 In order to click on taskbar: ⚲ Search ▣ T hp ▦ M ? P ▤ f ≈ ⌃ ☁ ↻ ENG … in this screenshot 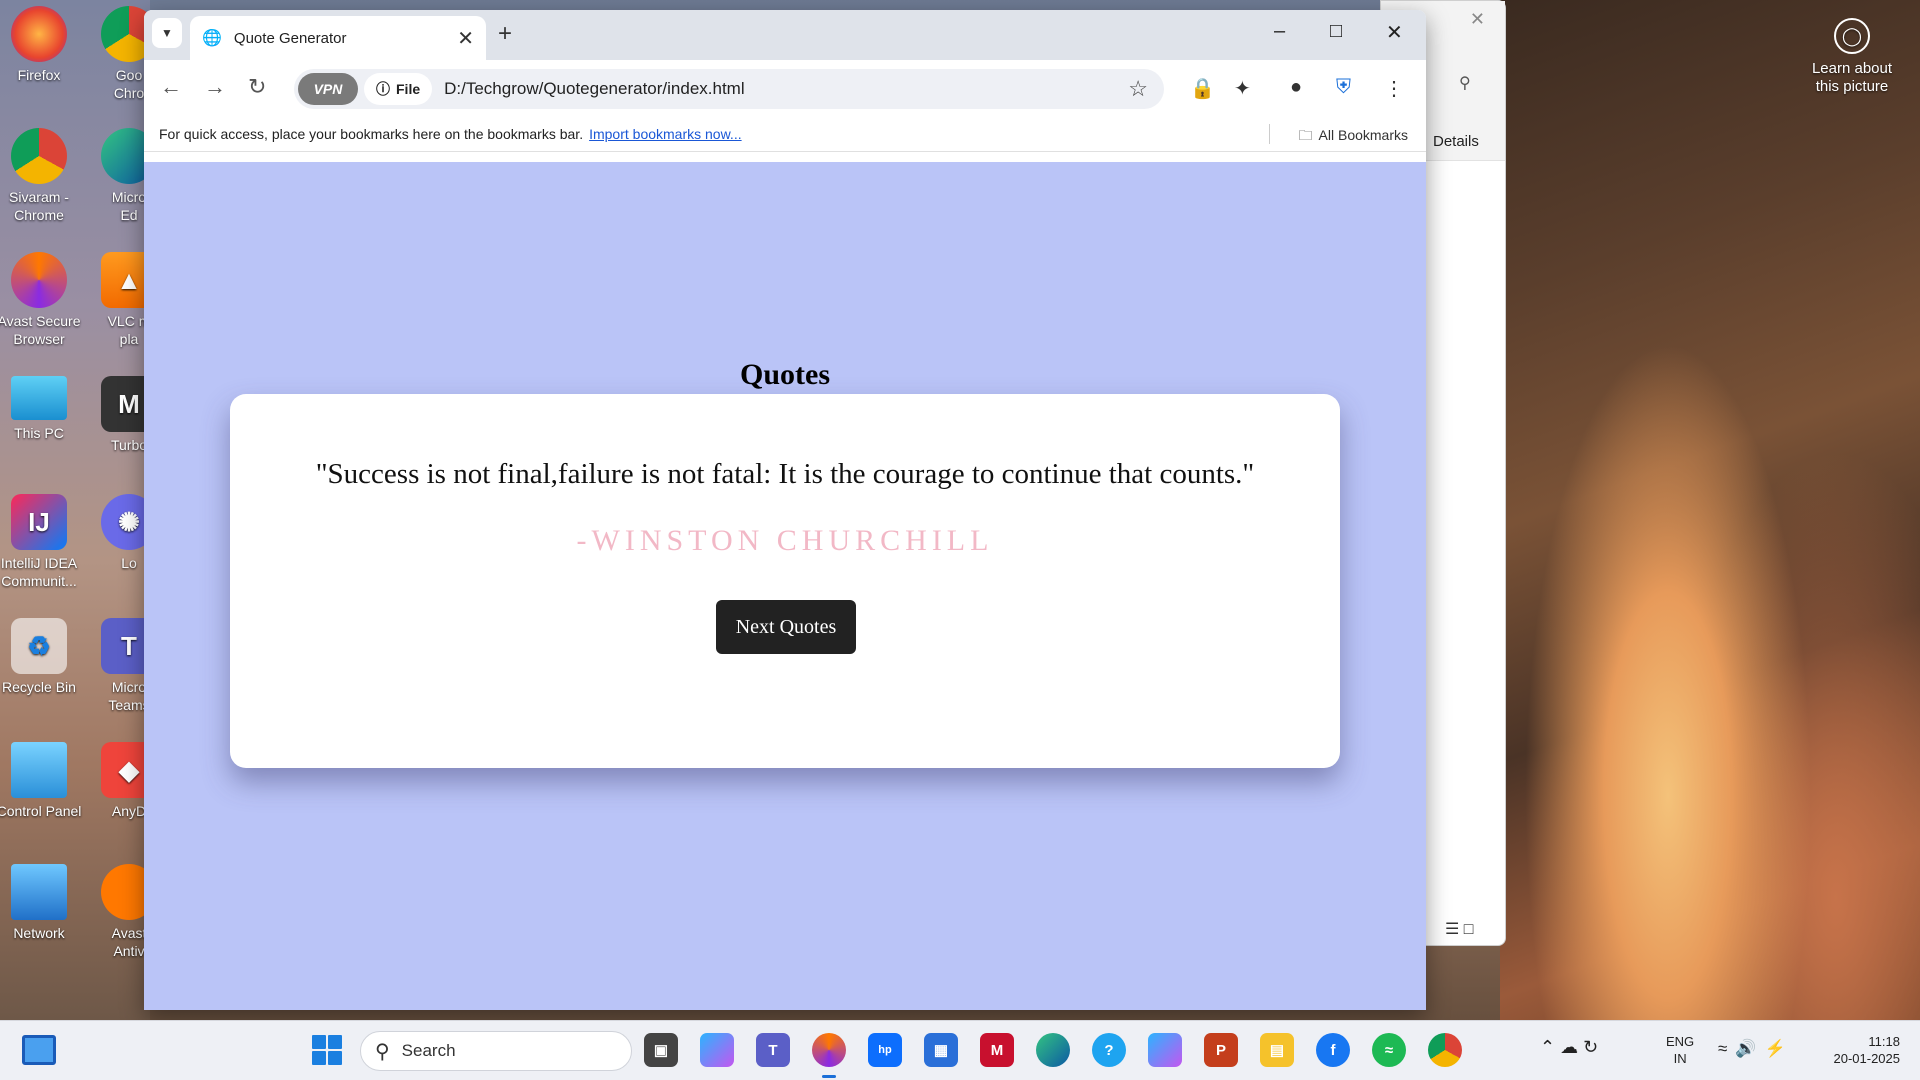, I will do `click(960, 1050)`.